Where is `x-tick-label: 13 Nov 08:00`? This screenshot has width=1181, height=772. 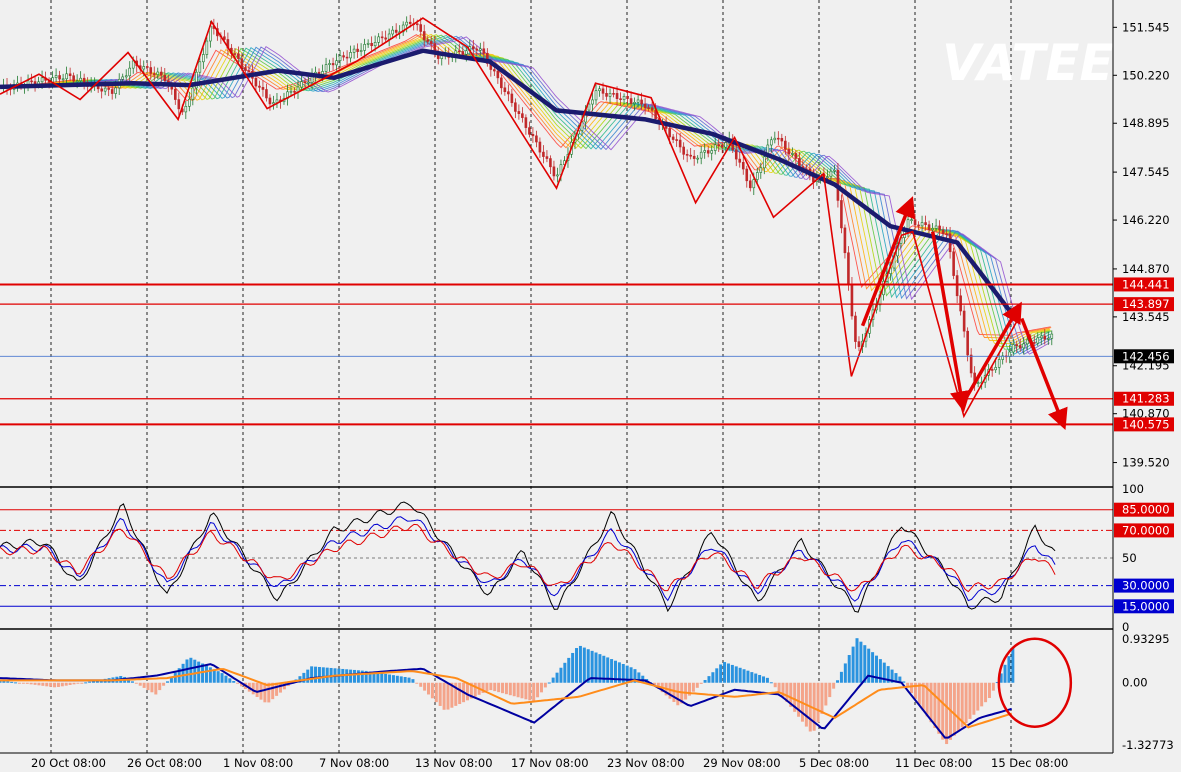 x-tick-label: 13 Nov 08:00 is located at coordinates (454, 763).